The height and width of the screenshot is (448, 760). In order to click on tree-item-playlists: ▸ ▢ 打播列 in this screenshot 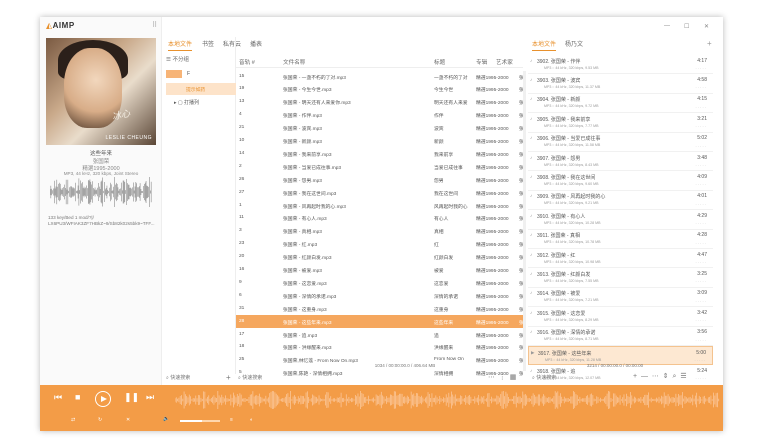, I will do `click(186, 102)`.